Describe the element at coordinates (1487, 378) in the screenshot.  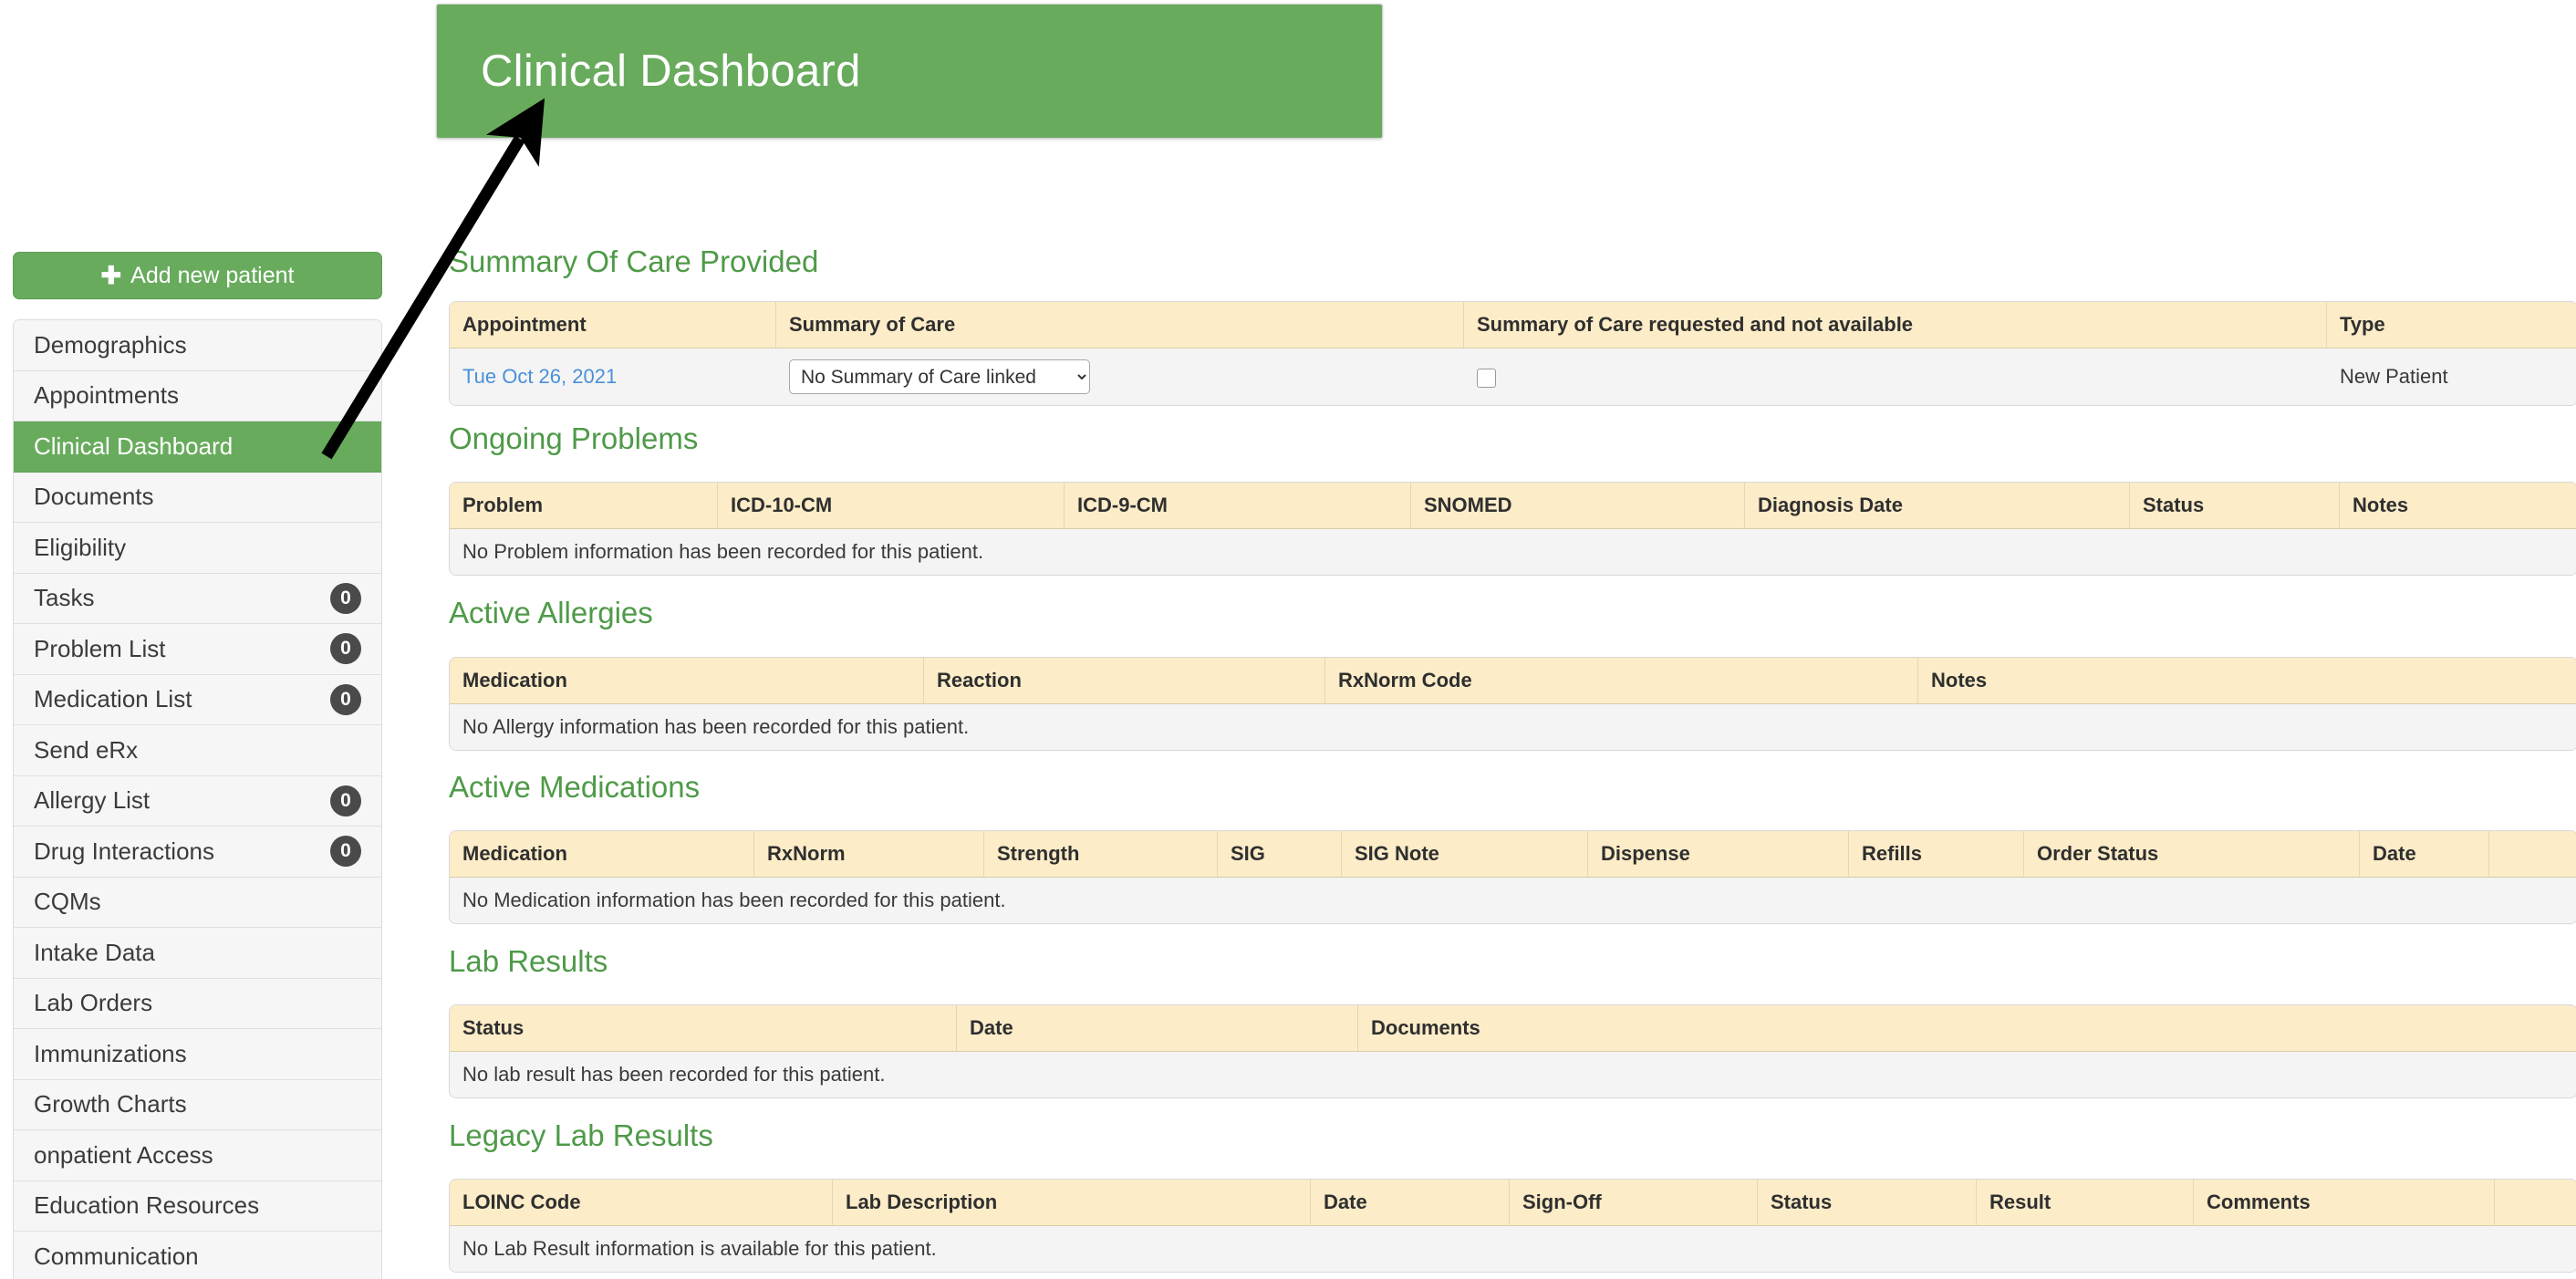
I see `summary-of-care-requested-checkbox` at that location.